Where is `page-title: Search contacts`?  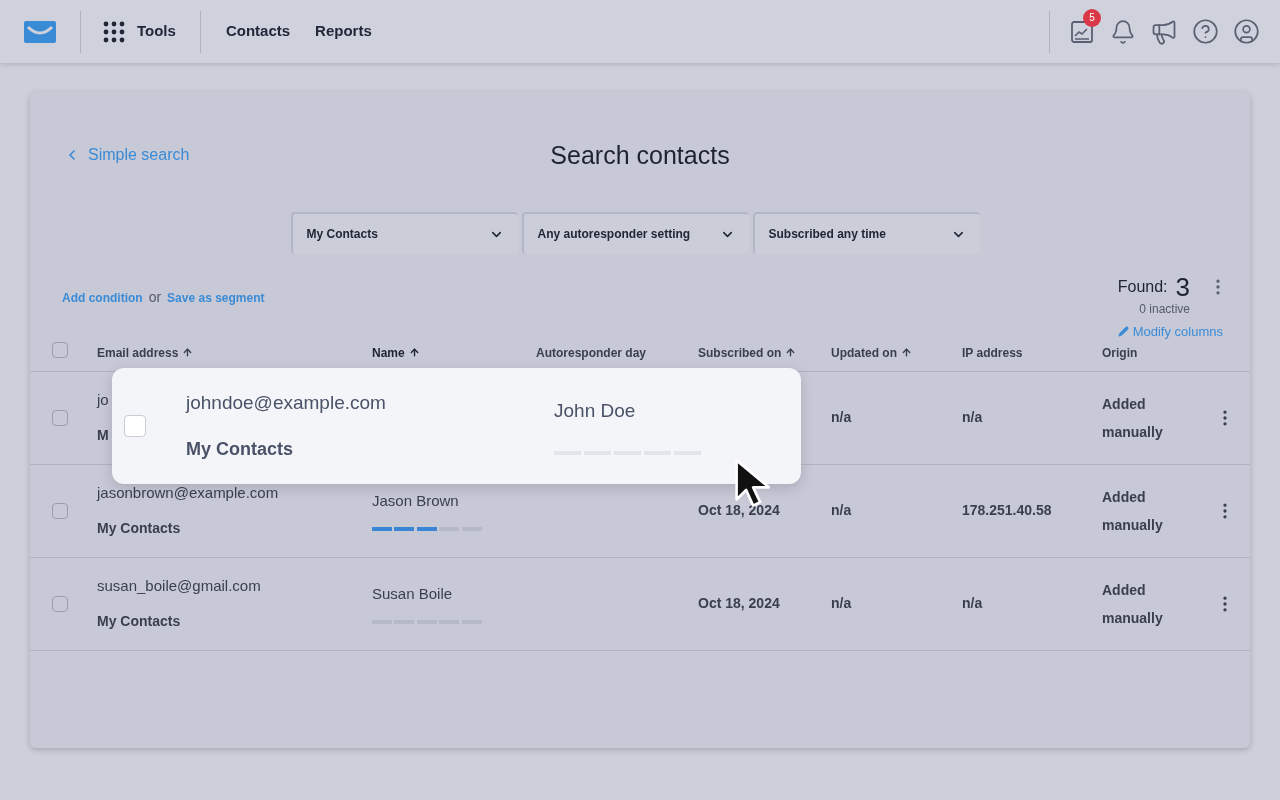
page-title: Search contacts is located at coordinates (640, 155).